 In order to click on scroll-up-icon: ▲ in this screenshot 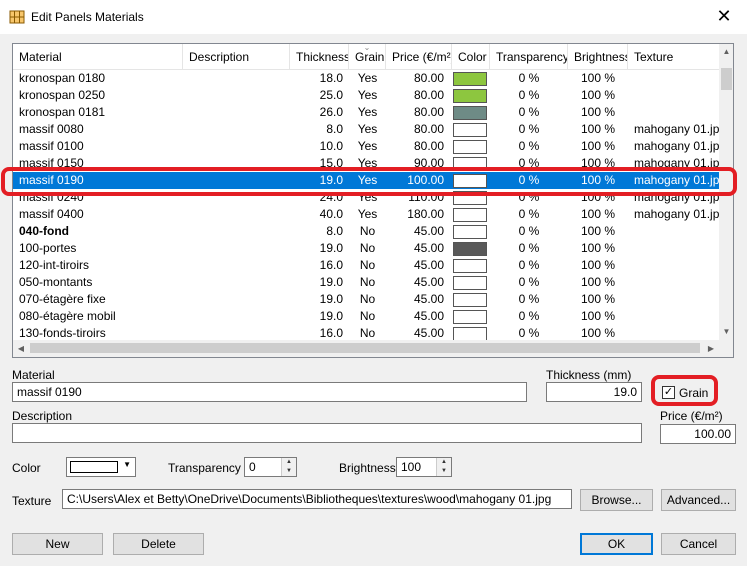, I will do `click(726, 52)`.